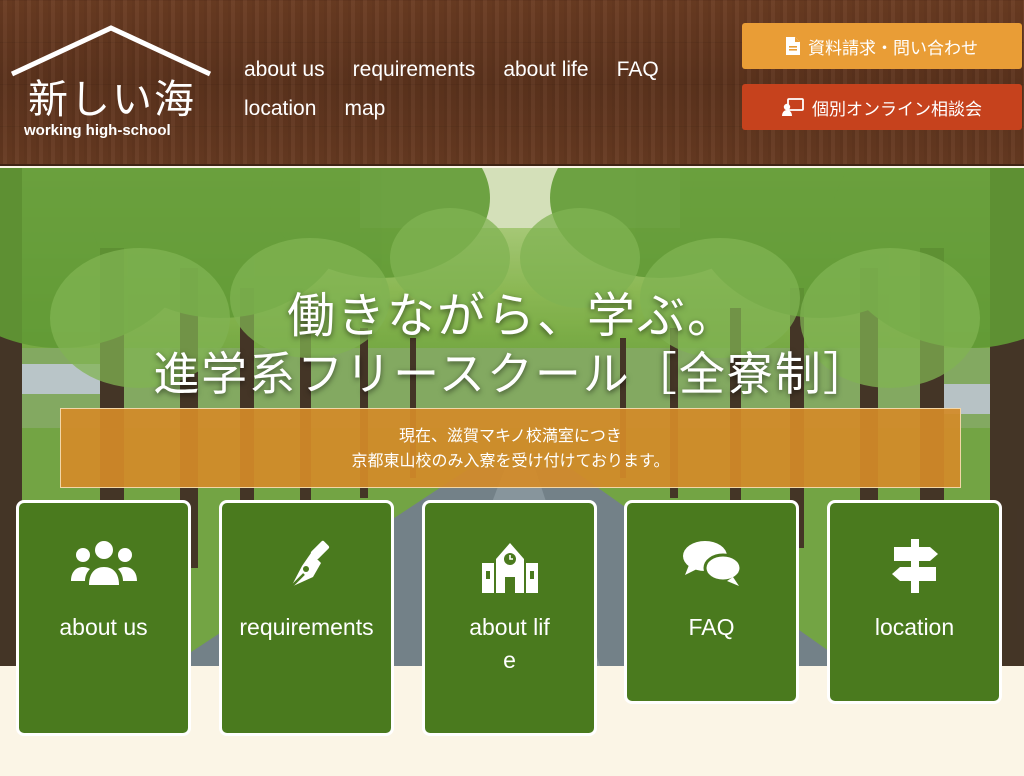  What do you see at coordinates (914, 627) in the screenshot?
I see `card-location-label: location` at bounding box center [914, 627].